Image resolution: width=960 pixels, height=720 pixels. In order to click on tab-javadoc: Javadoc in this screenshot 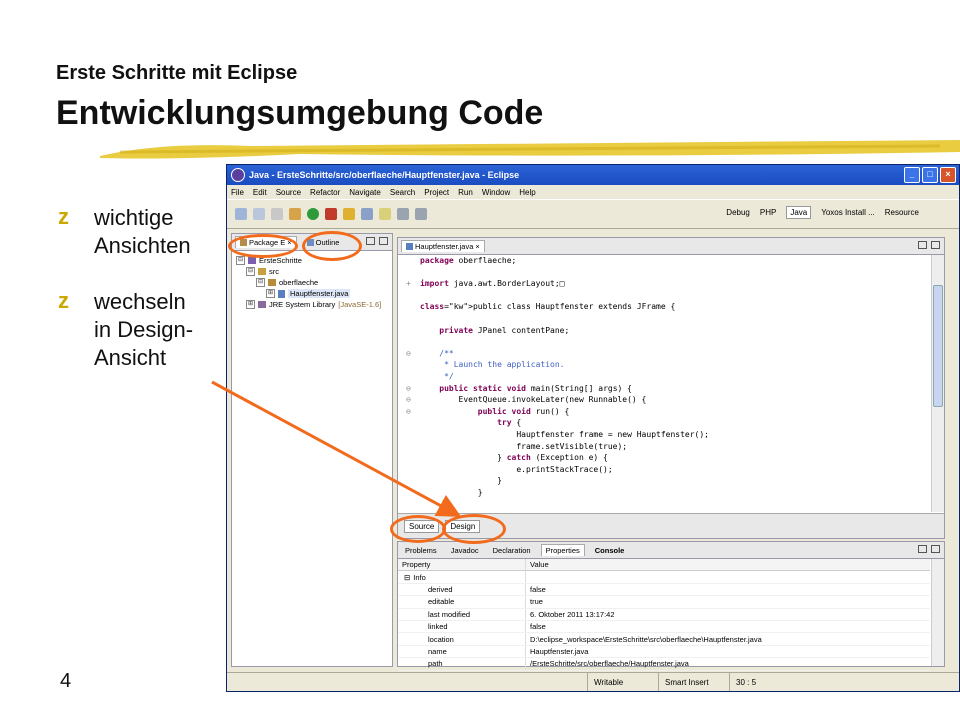, I will do `click(465, 550)`.